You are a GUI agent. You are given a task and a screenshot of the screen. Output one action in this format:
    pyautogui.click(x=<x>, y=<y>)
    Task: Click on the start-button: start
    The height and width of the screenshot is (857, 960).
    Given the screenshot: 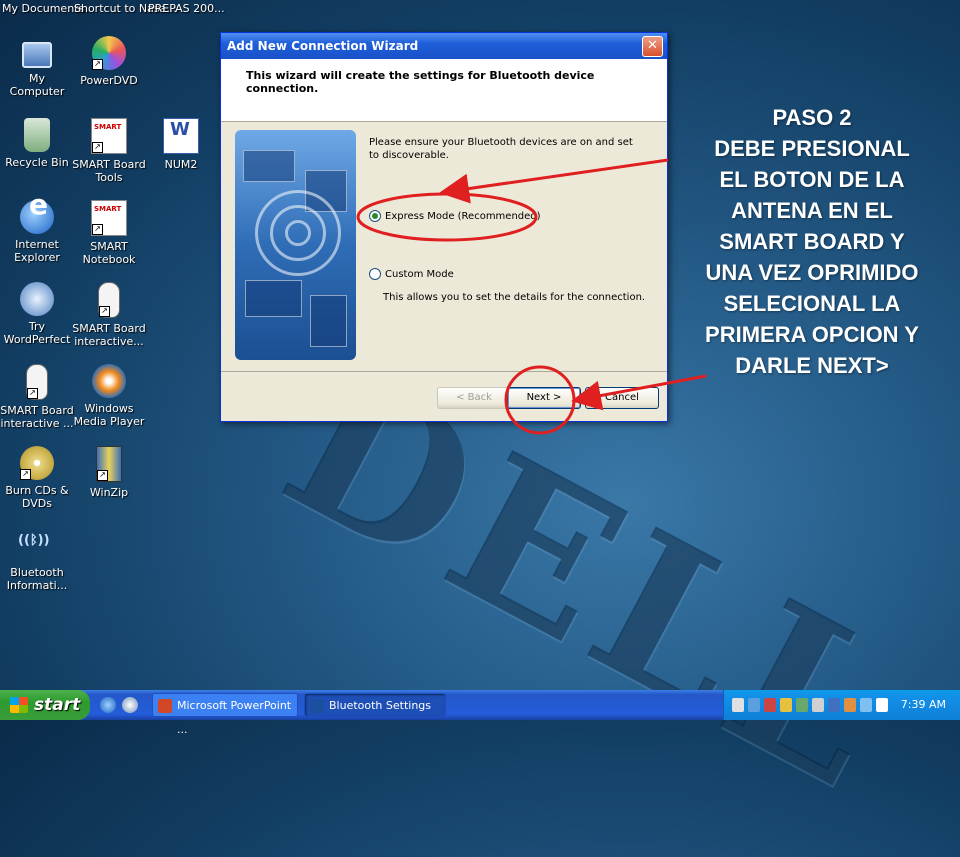 What is the action you would take?
    pyautogui.click(x=45, y=705)
    